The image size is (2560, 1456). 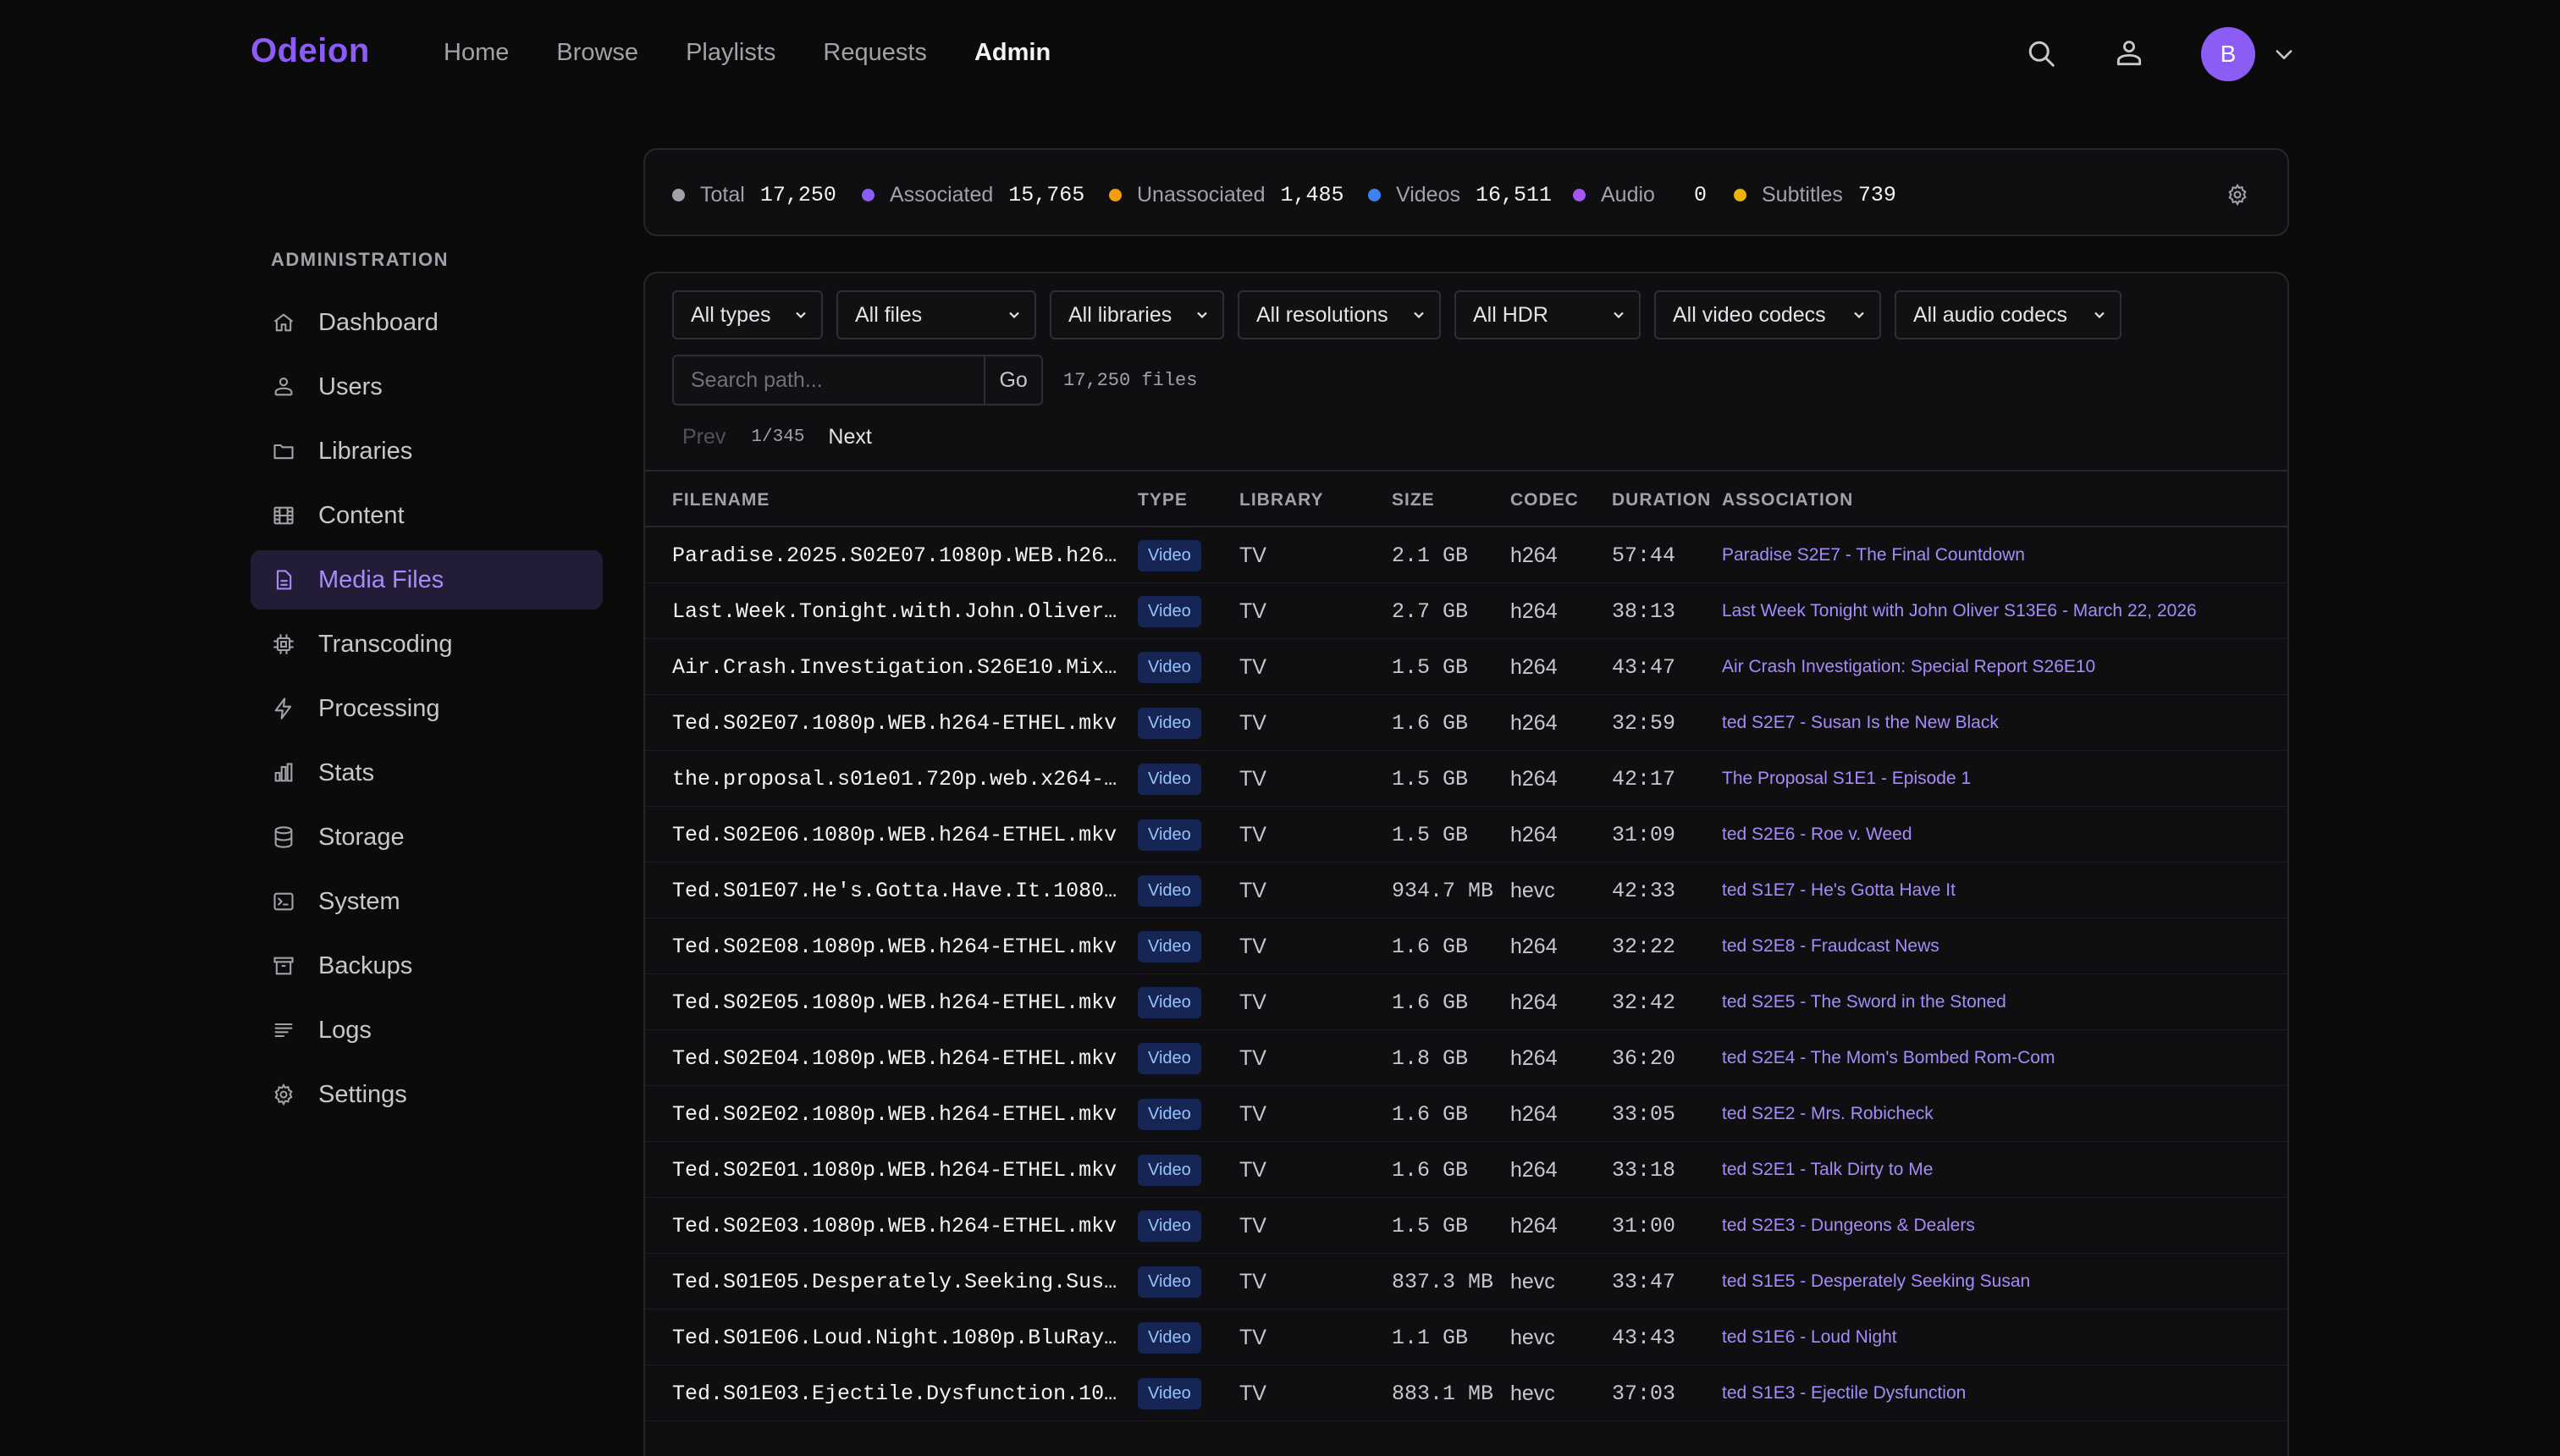 What do you see at coordinates (2237, 195) in the screenshot?
I see `gear-icon` at bounding box center [2237, 195].